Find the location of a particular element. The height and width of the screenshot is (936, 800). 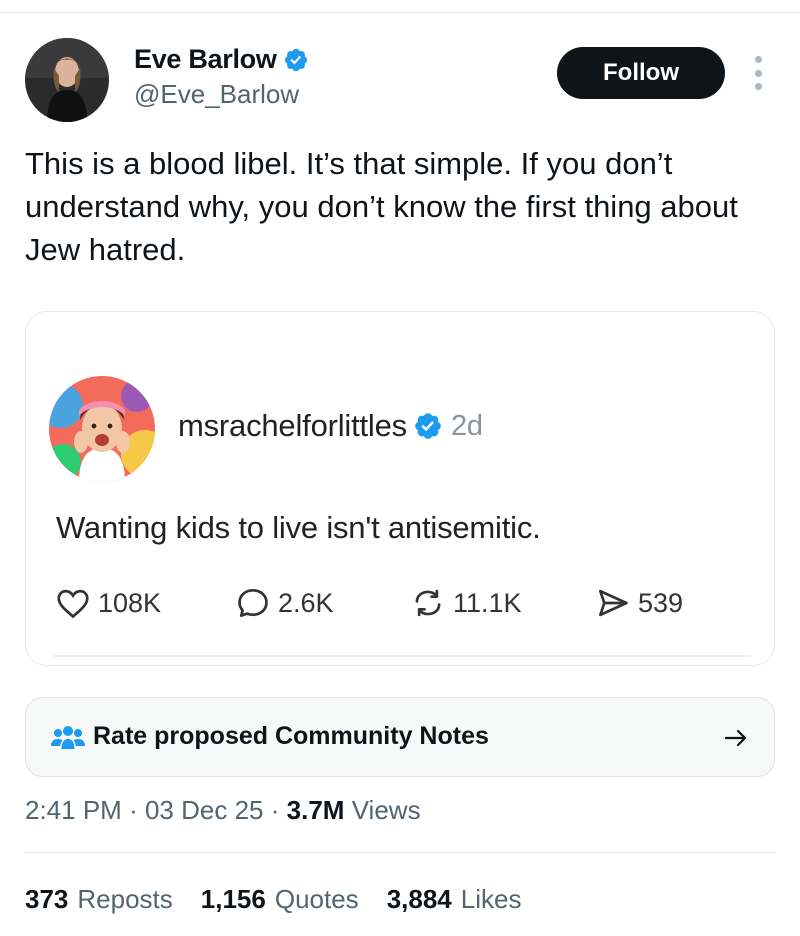

reposts-label: Reposts is located at coordinates (125, 899).